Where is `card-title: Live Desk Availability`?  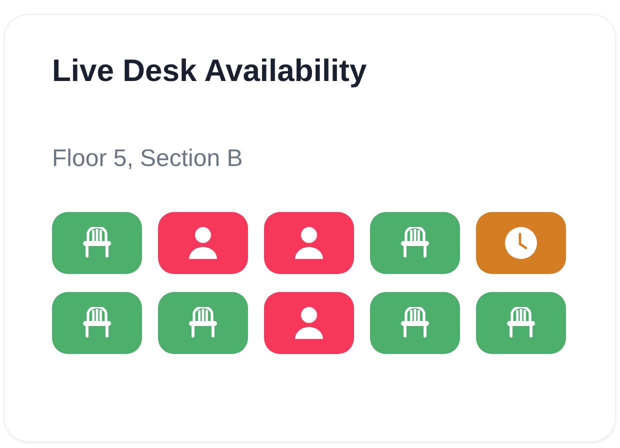
card-title: Live Desk Availability is located at coordinates (210, 71).